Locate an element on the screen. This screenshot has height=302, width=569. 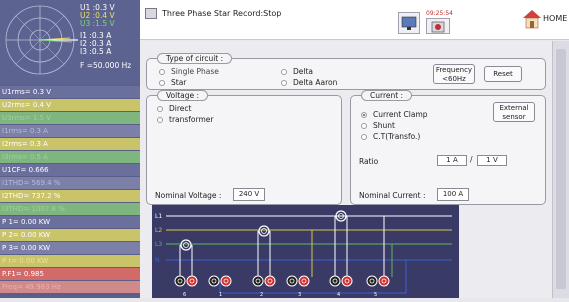
radio-direct: Direct is located at coordinates (174, 108).